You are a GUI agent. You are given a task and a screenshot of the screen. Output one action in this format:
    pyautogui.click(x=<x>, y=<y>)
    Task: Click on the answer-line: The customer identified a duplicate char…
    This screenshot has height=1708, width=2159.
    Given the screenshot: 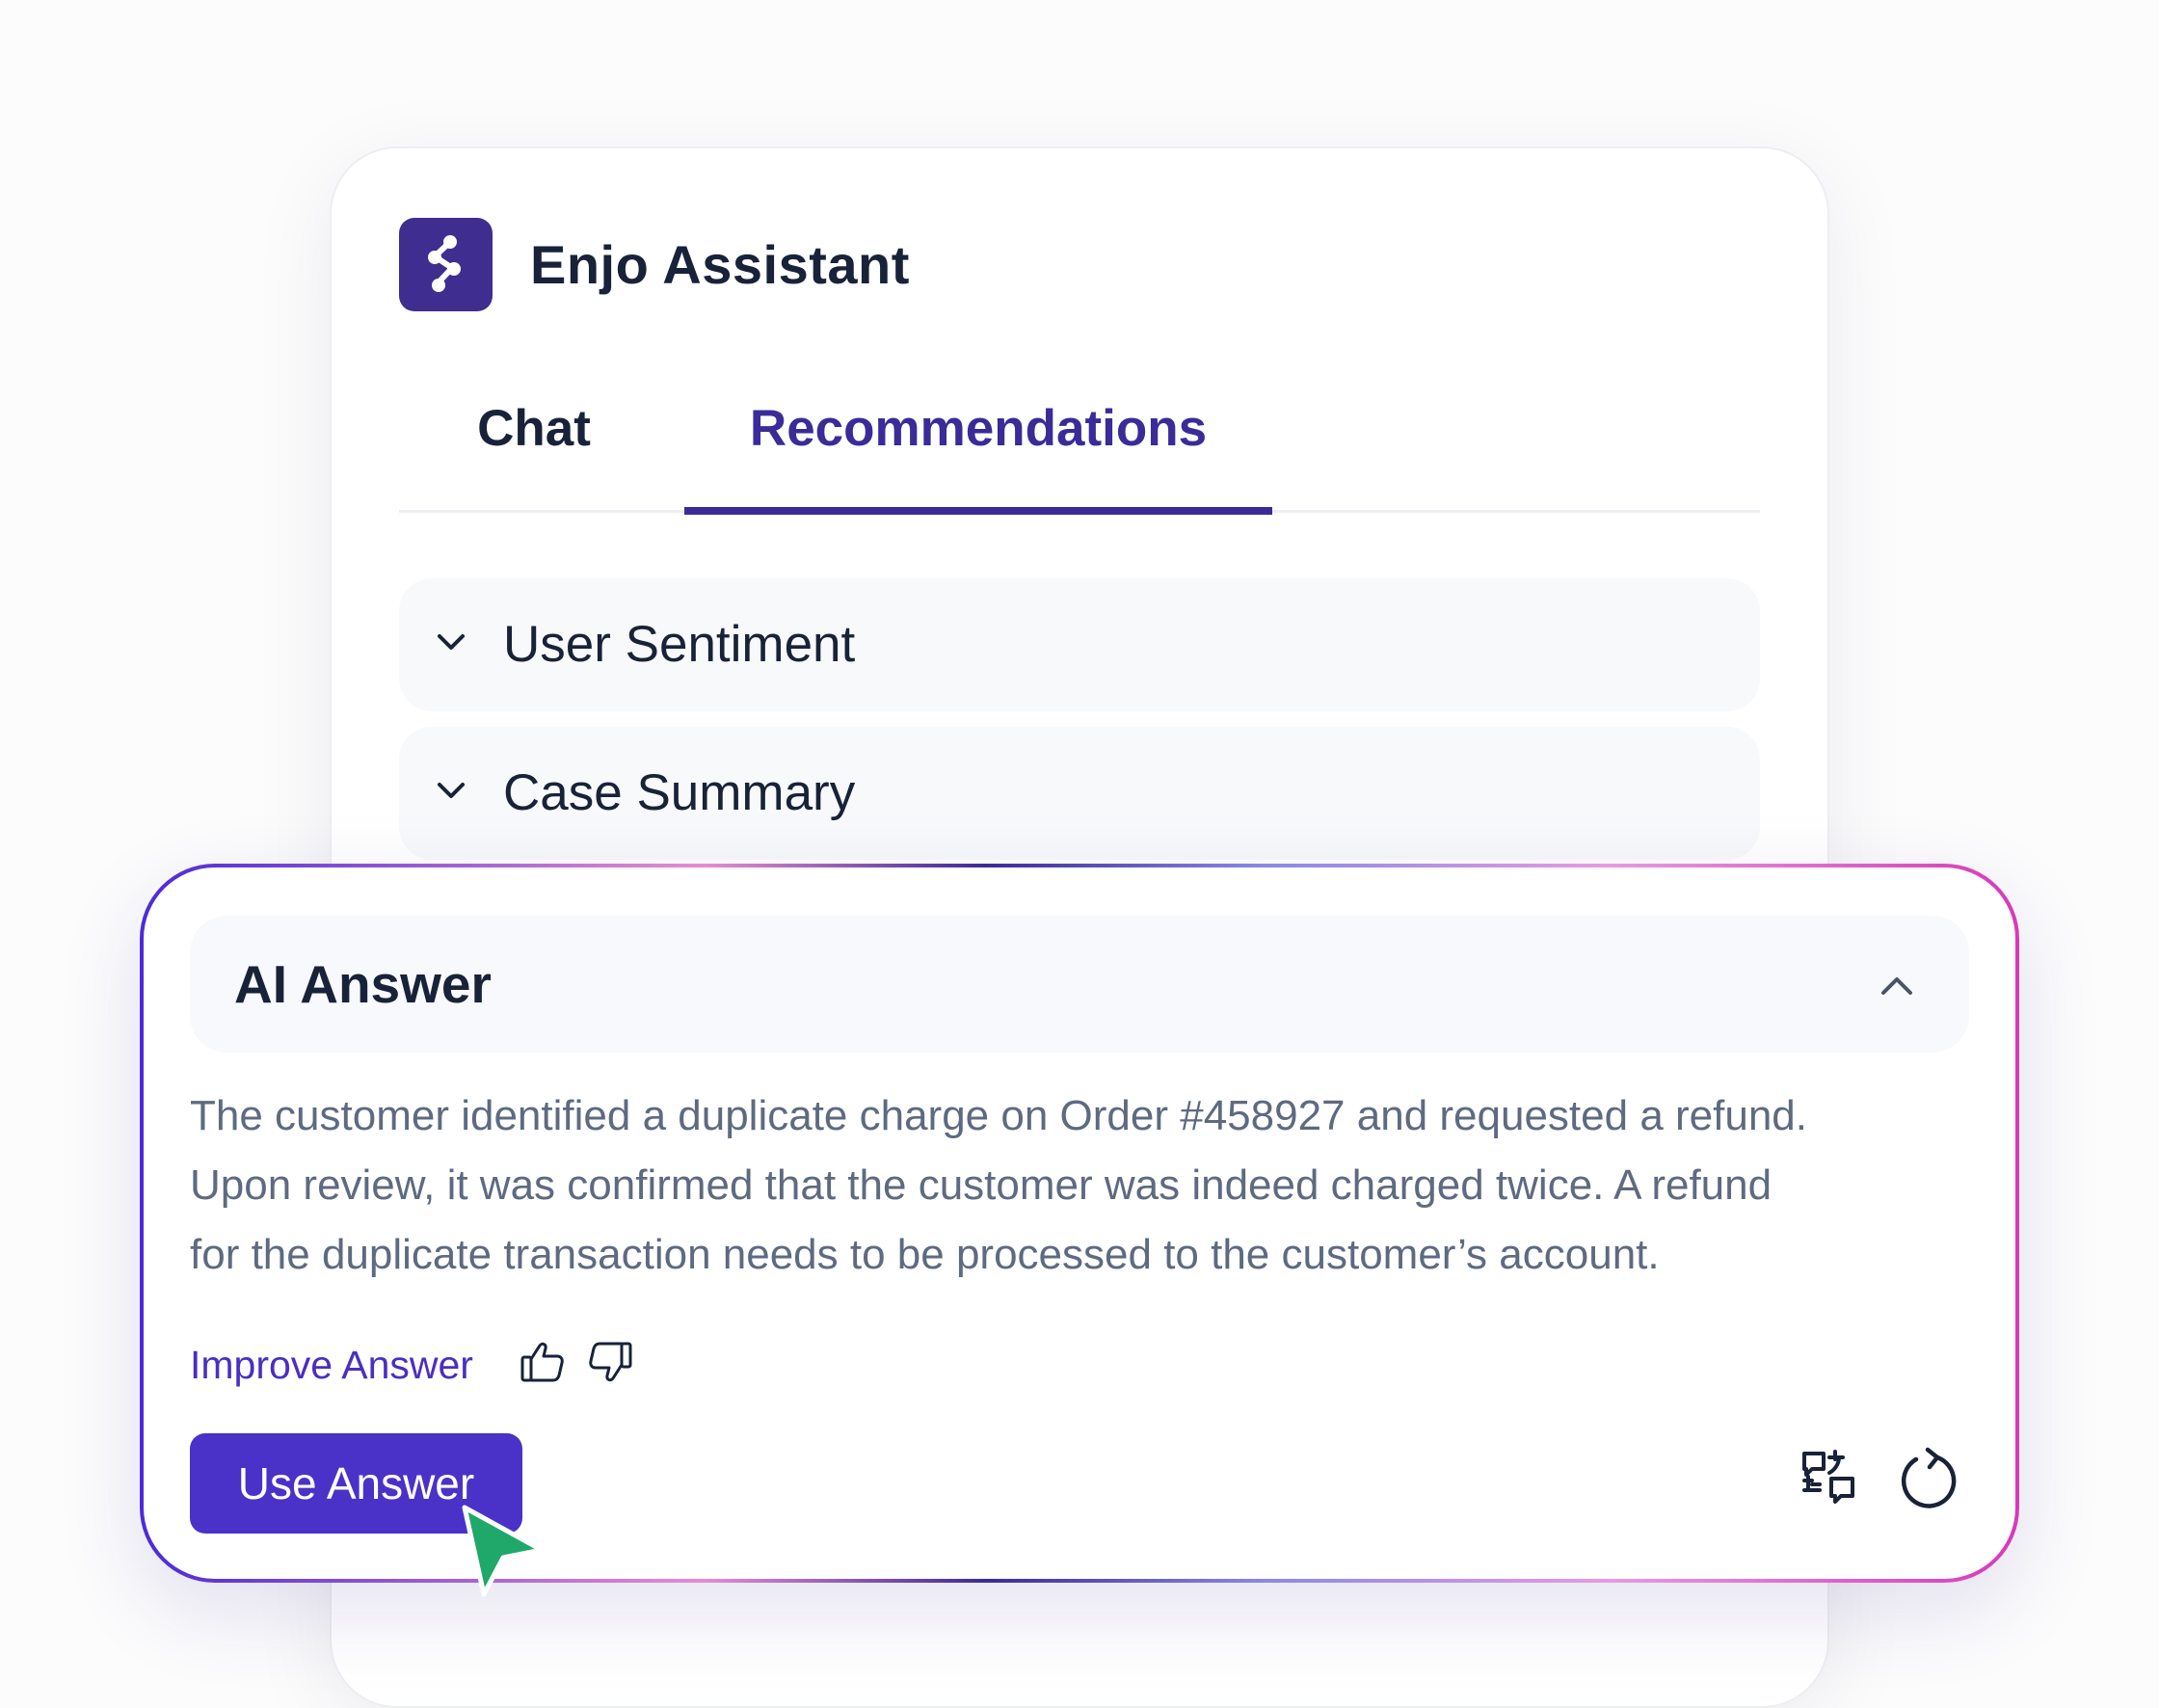 What is the action you would take?
    pyautogui.click(x=998, y=1115)
    